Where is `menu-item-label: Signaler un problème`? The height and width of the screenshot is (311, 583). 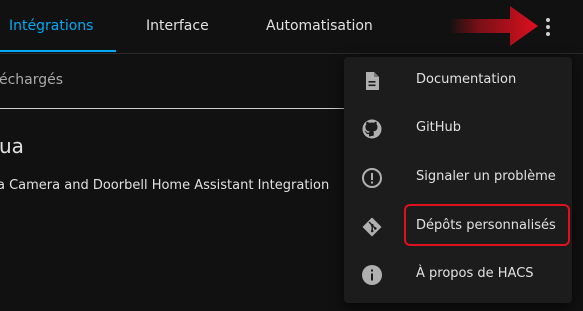
menu-item-label: Signaler un problème is located at coordinates (486, 176).